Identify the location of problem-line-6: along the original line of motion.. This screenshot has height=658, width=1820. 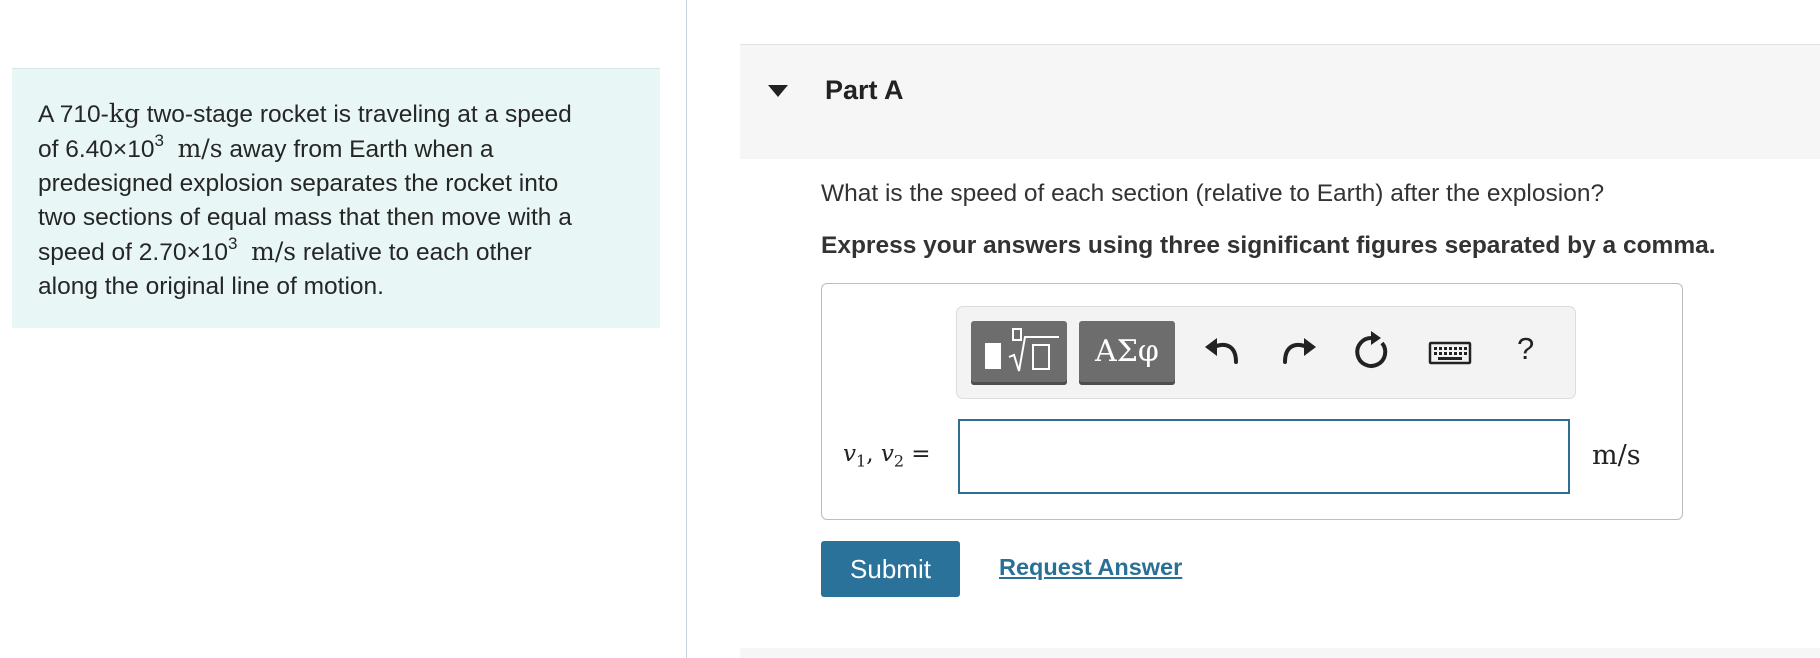
(211, 286).